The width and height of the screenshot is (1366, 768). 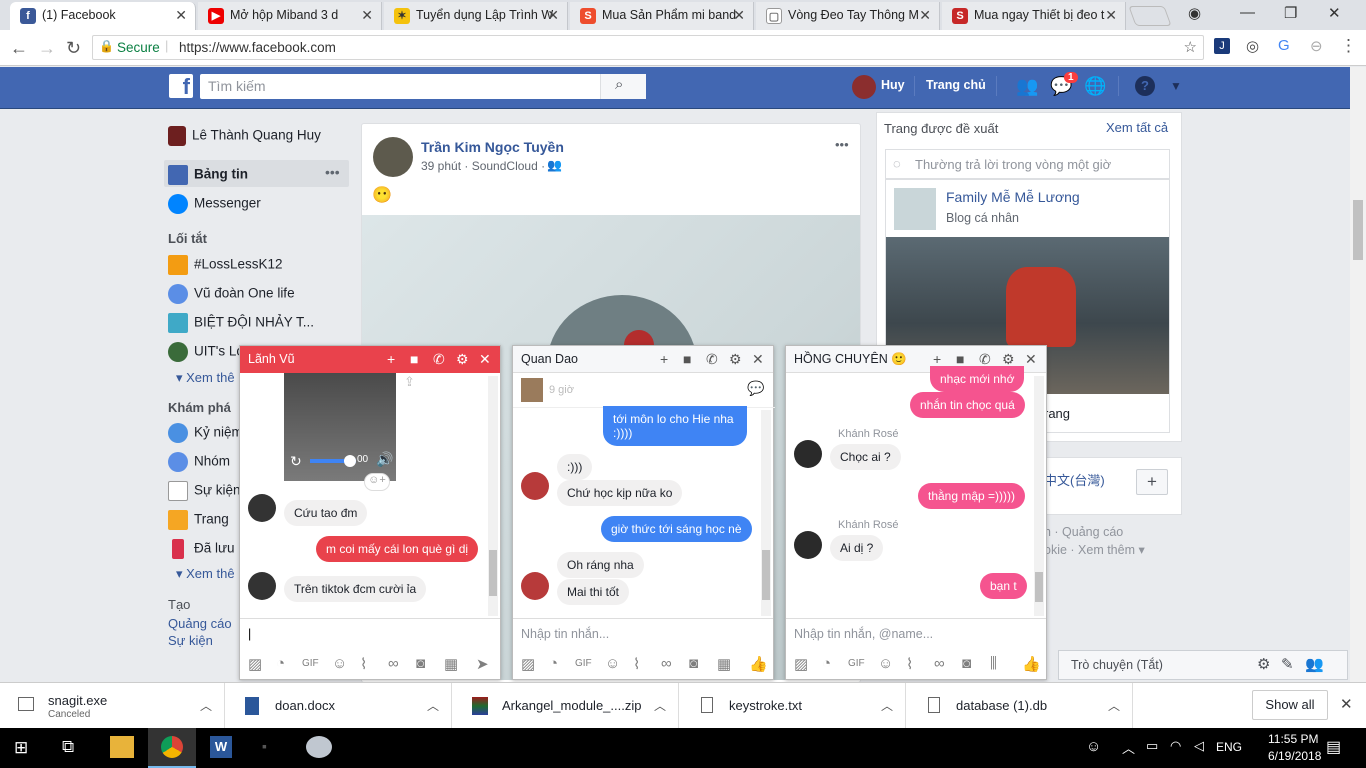 What do you see at coordinates (112, 706) in the screenshot?
I see `download-item: snagit.exe Canceled ︿` at bounding box center [112, 706].